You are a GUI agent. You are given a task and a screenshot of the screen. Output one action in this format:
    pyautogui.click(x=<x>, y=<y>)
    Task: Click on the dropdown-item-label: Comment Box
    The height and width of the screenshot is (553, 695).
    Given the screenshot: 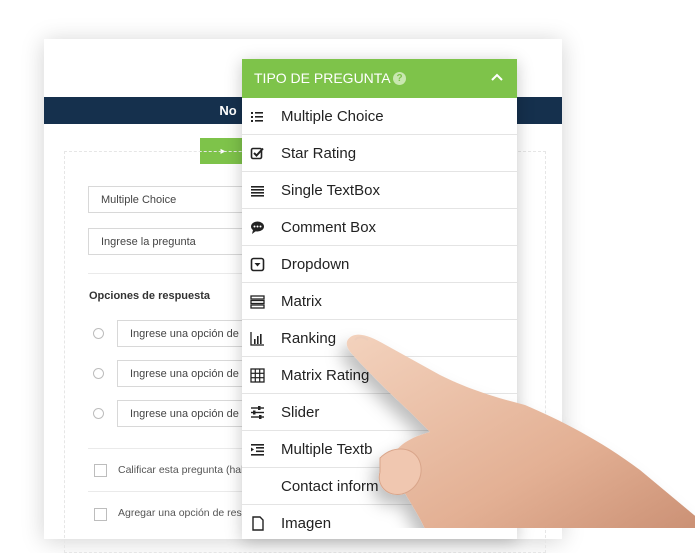 What is the action you would take?
    pyautogui.click(x=329, y=227)
    